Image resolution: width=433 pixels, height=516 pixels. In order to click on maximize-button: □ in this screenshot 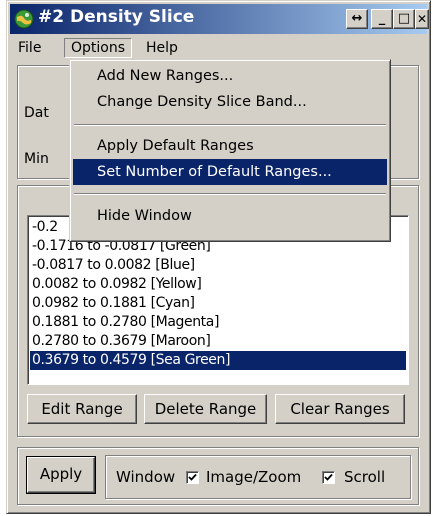, I will do `click(404, 19)`.